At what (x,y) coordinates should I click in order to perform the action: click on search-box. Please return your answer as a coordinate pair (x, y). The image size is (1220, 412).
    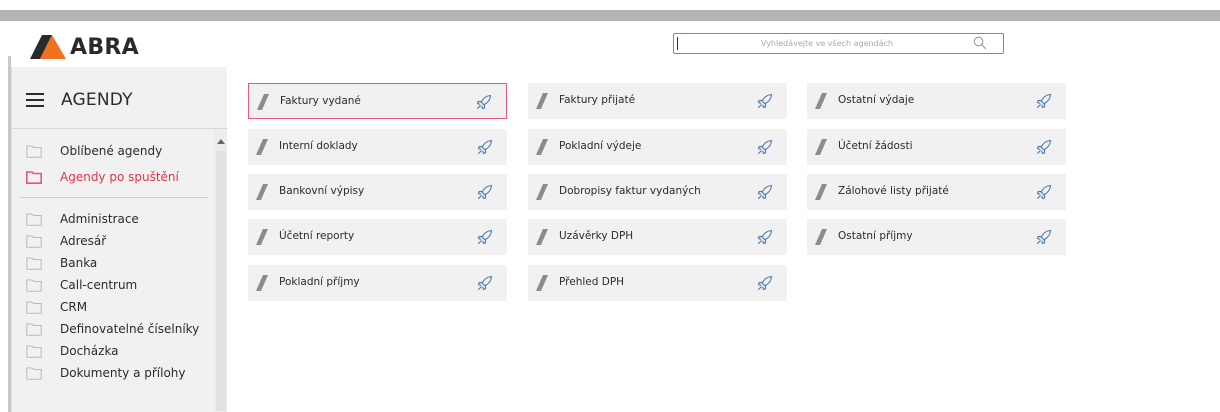
    Looking at the image, I should click on (838, 43).